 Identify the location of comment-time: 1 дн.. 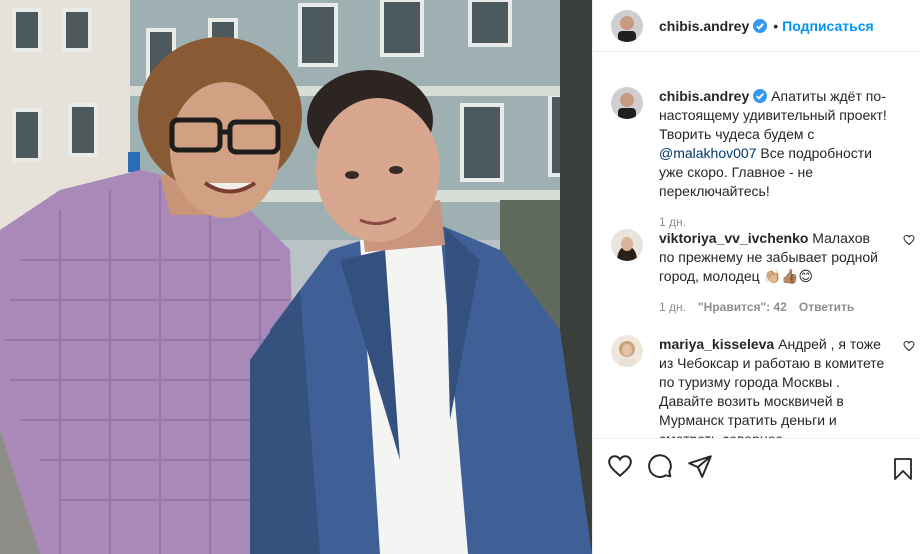
(672, 307).